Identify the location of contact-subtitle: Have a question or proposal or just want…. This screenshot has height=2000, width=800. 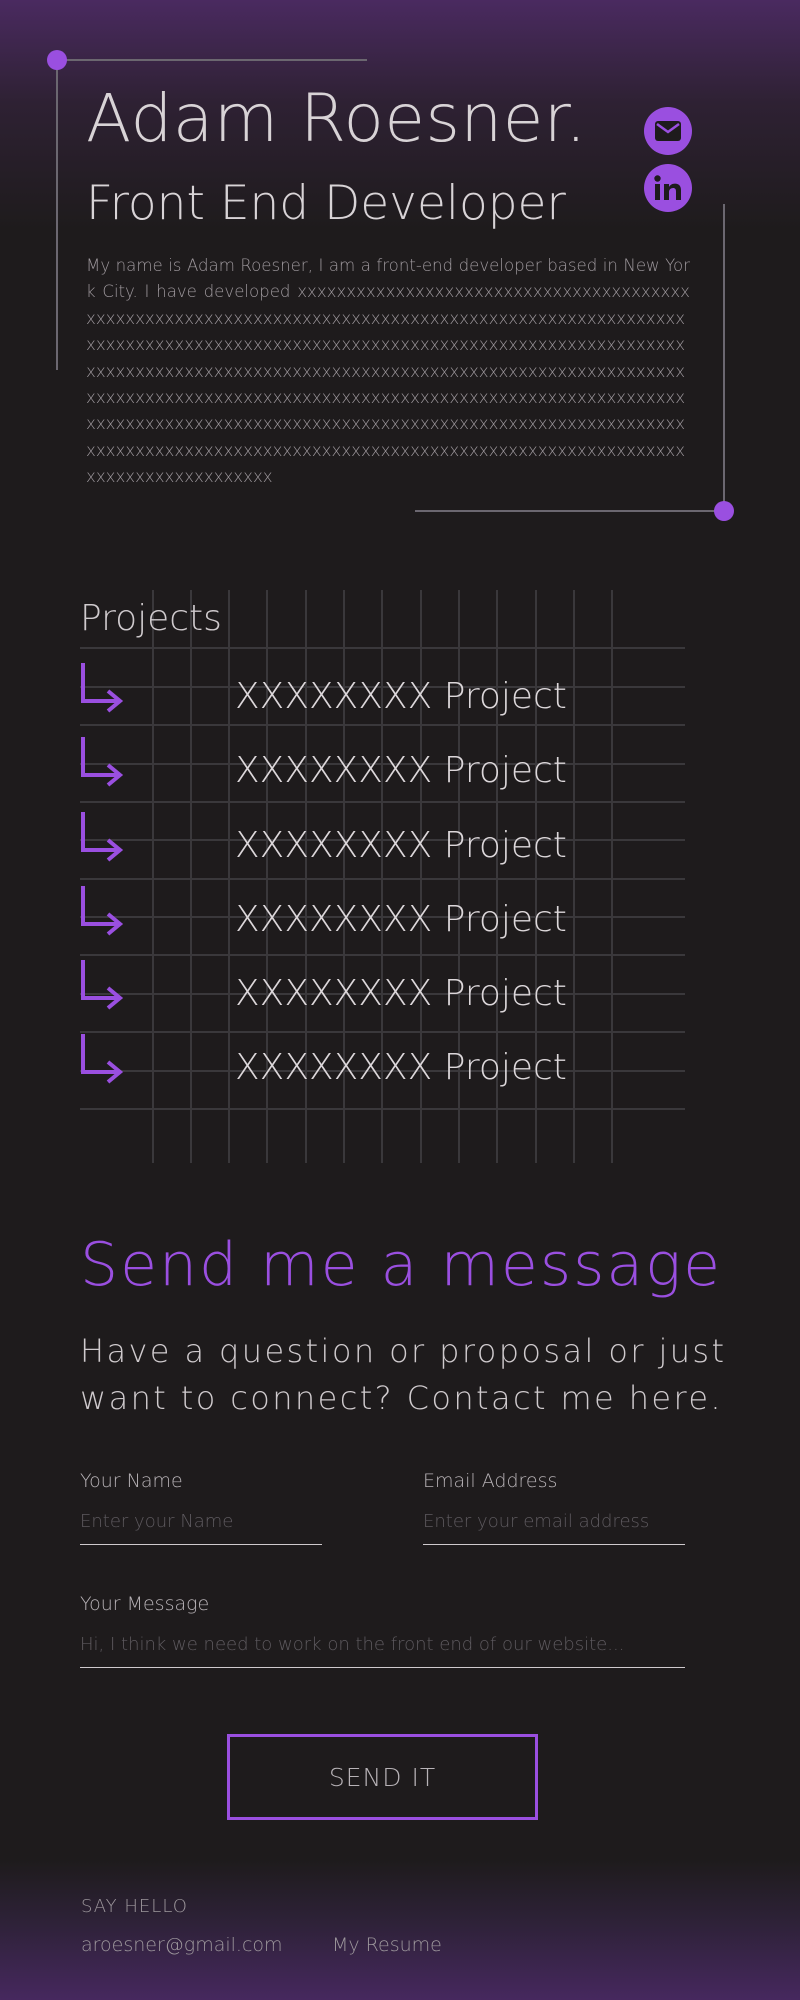
(403, 1374).